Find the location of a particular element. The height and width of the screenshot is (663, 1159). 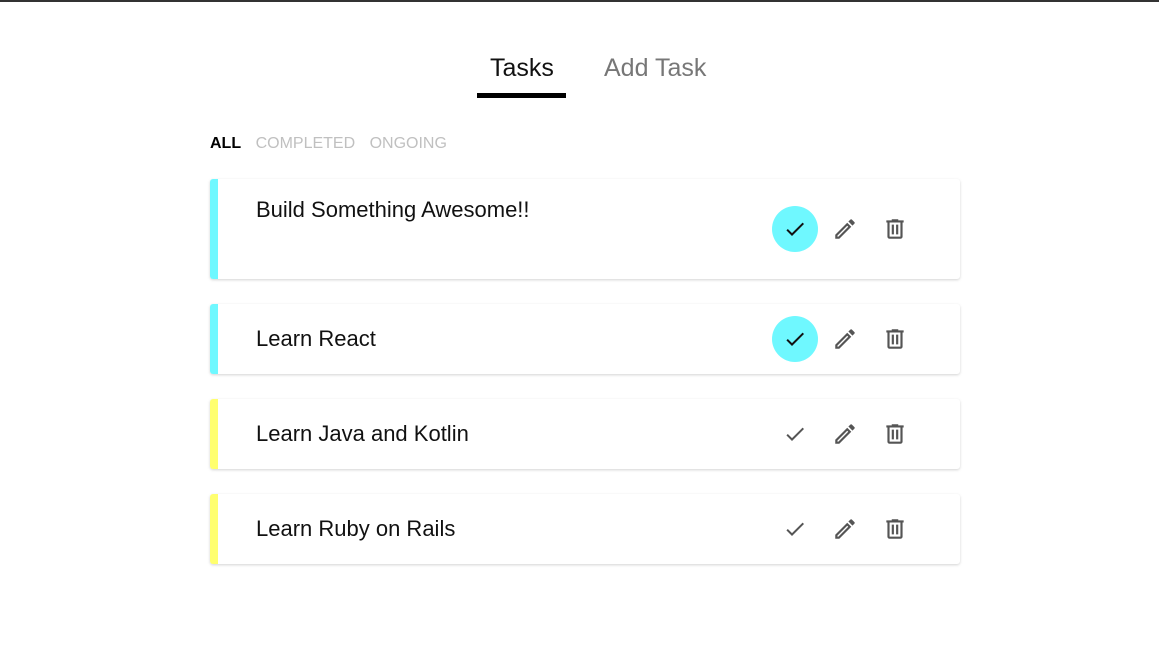

filter-all: ALL is located at coordinates (225, 144).